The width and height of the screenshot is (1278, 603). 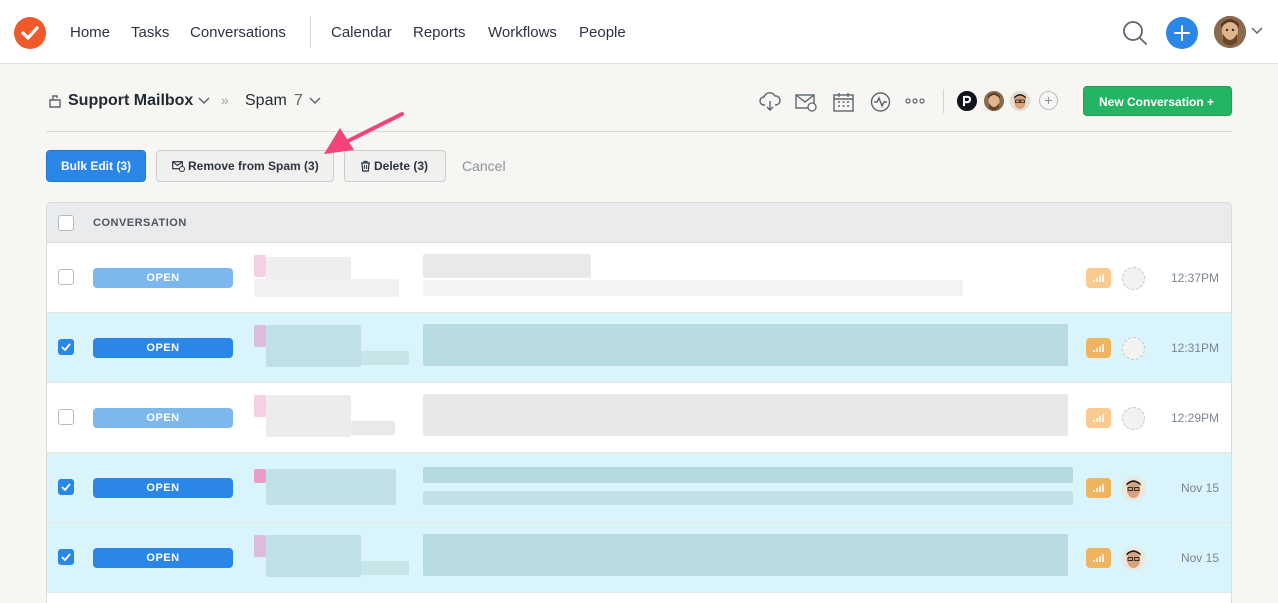 I want to click on table-row: OPEN 12:31PM, so click(x=639, y=348).